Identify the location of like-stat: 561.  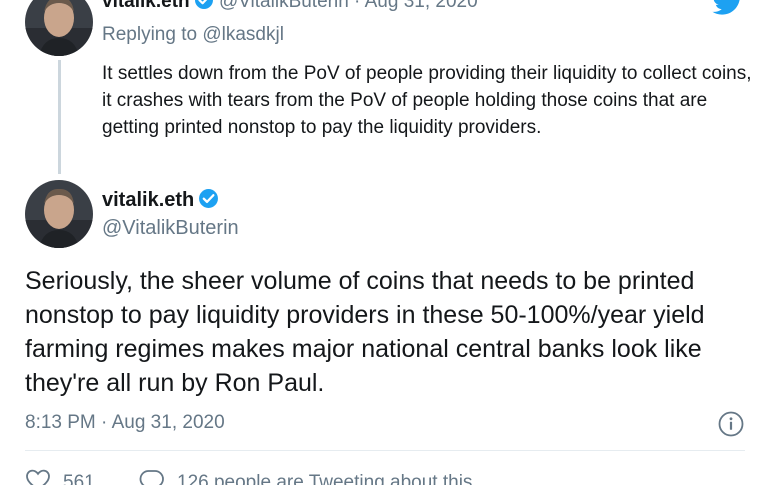
(60, 476).